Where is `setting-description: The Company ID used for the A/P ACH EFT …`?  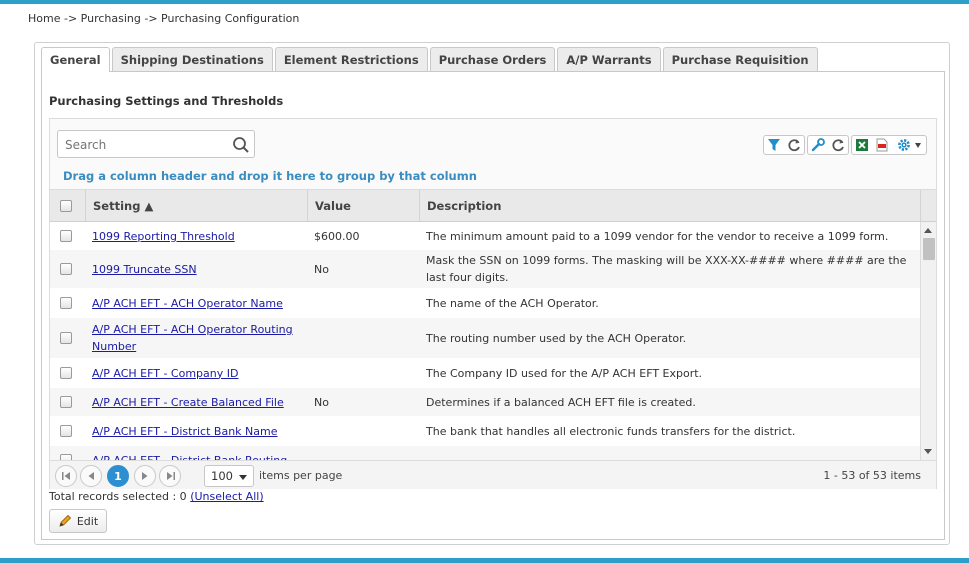 setting-description: The Company ID used for the A/P ACH EFT … is located at coordinates (564, 373).